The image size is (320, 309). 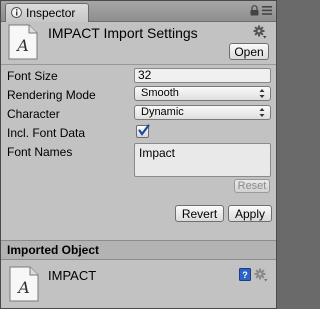 I want to click on help-book-icon: ?, so click(x=245, y=274).